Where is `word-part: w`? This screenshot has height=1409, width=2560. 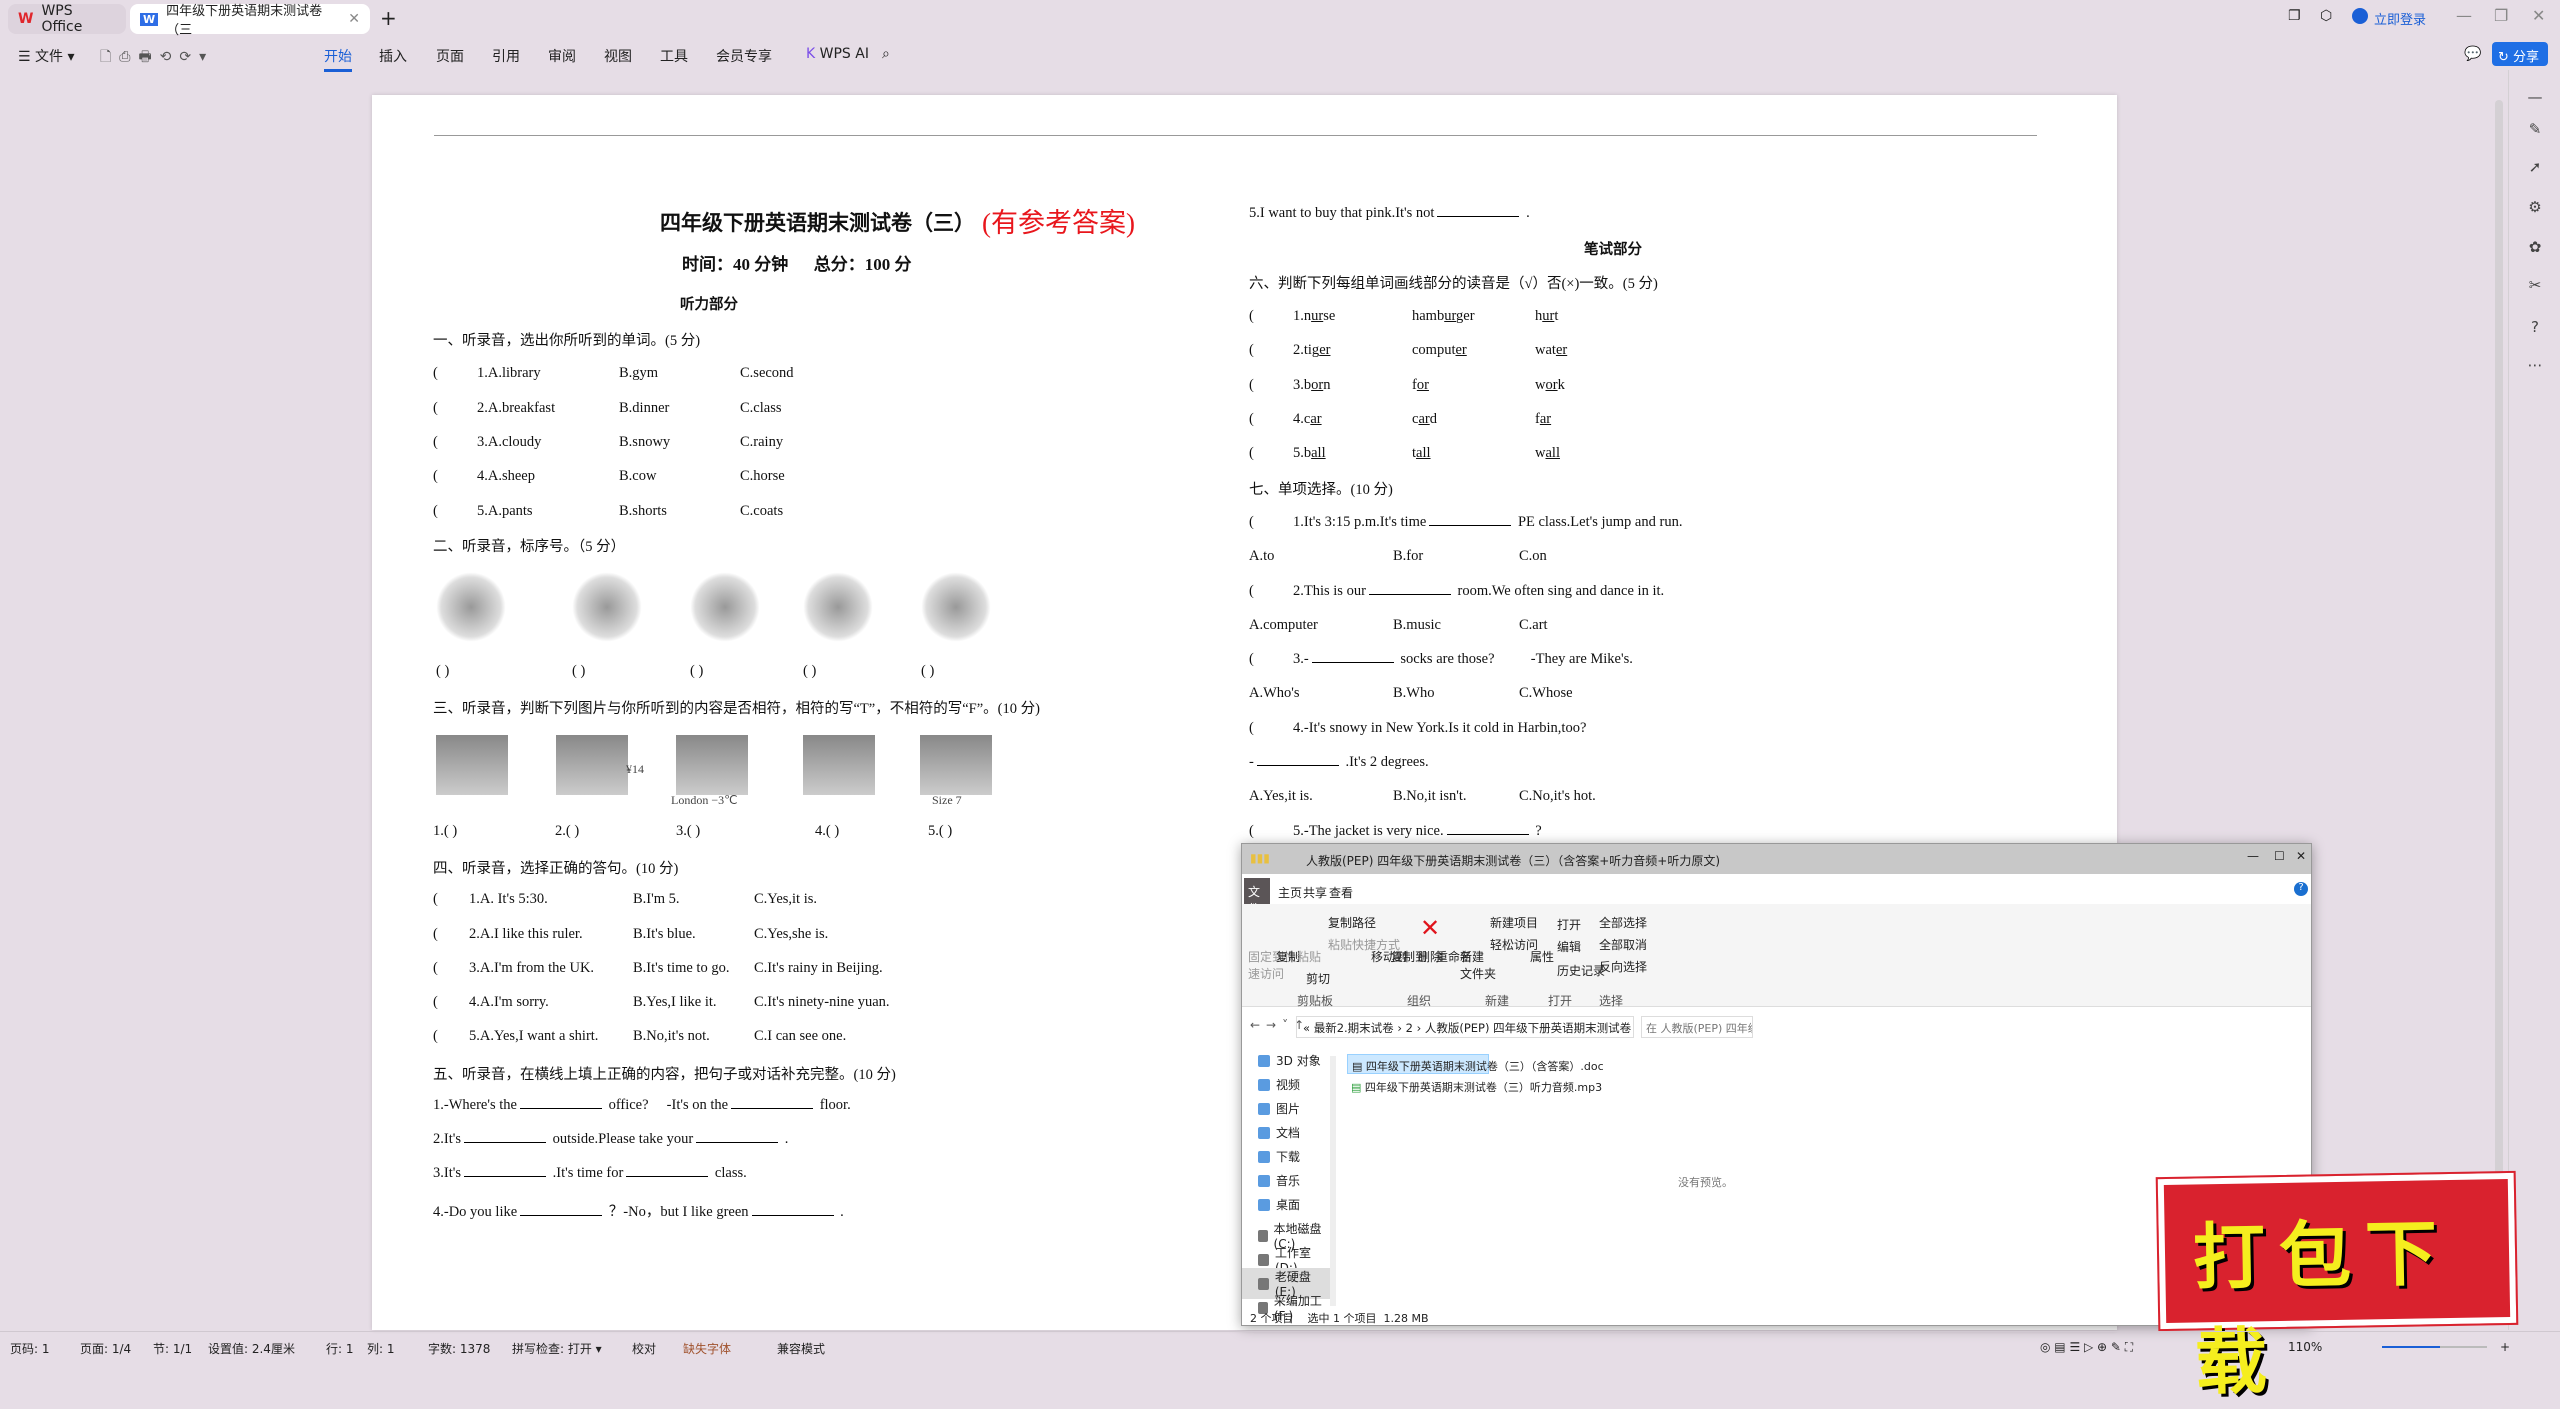
word-part: w is located at coordinates (1540, 385).